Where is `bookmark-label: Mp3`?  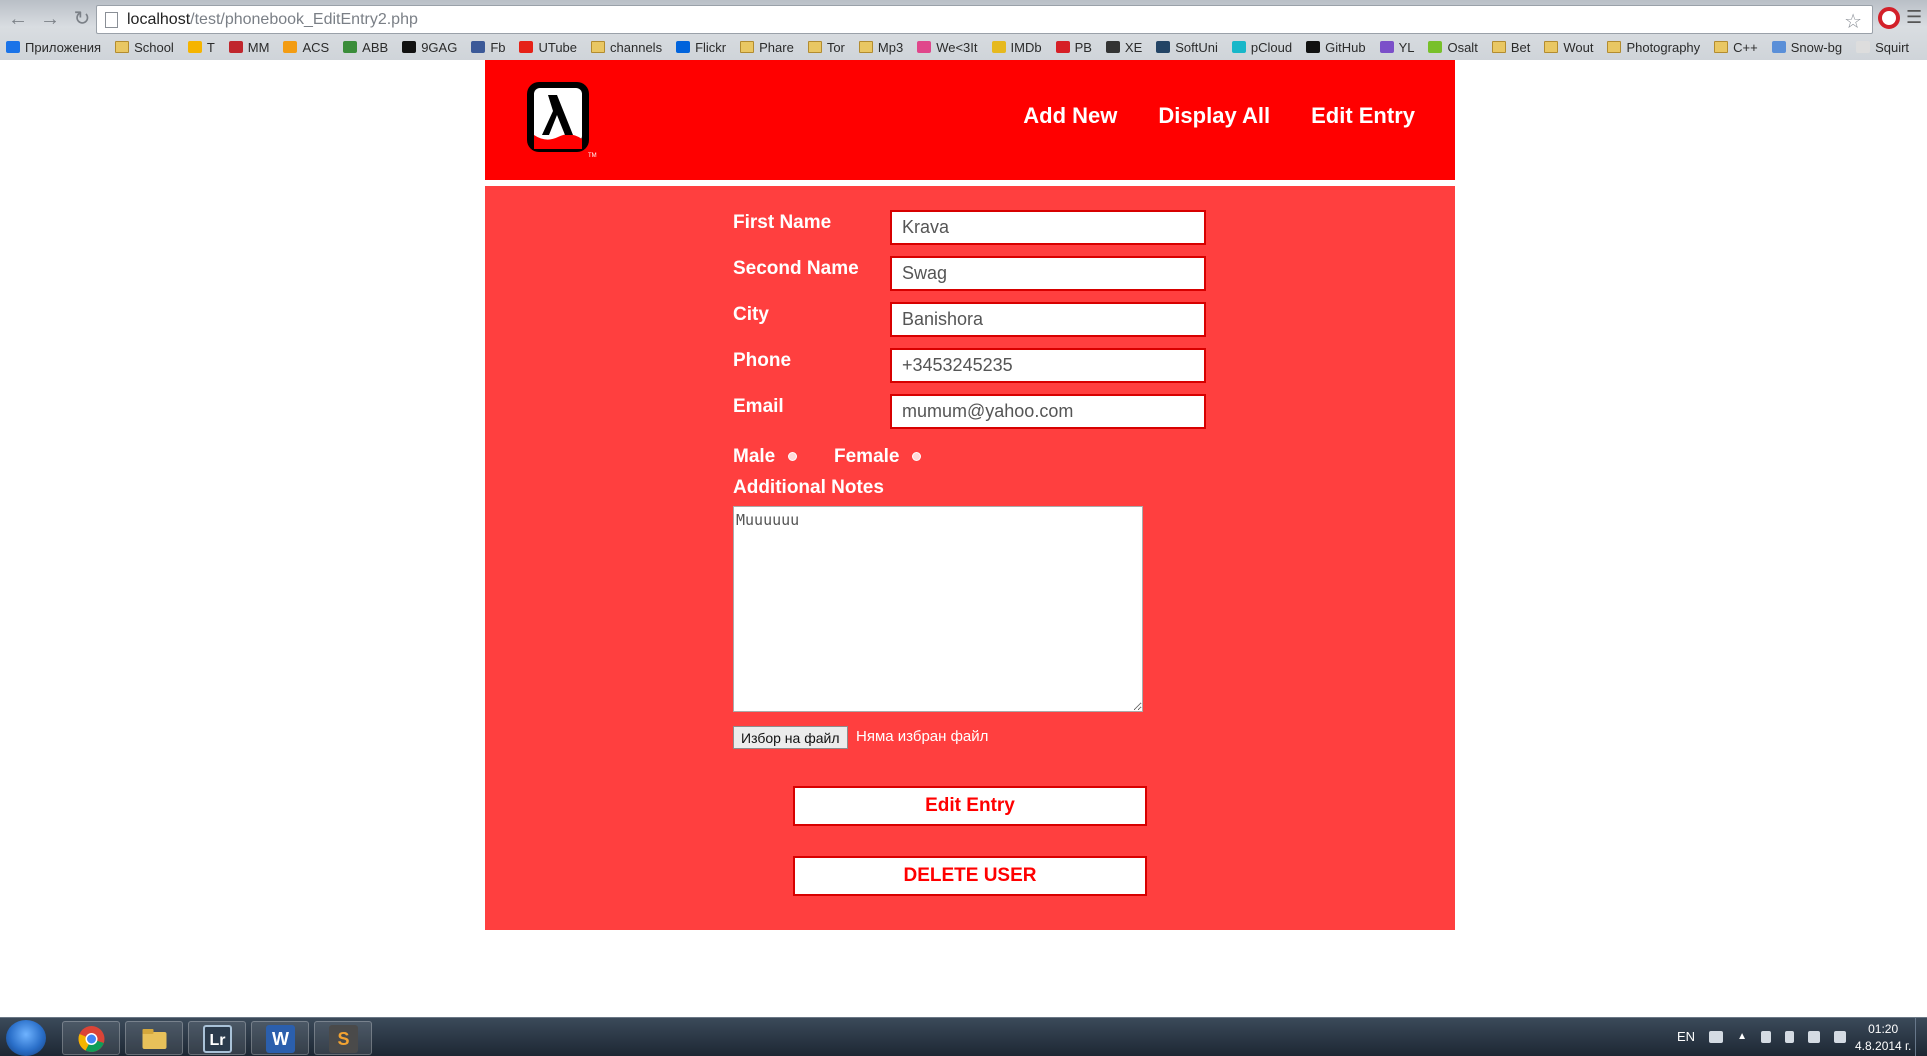 bookmark-label: Mp3 is located at coordinates (890, 47).